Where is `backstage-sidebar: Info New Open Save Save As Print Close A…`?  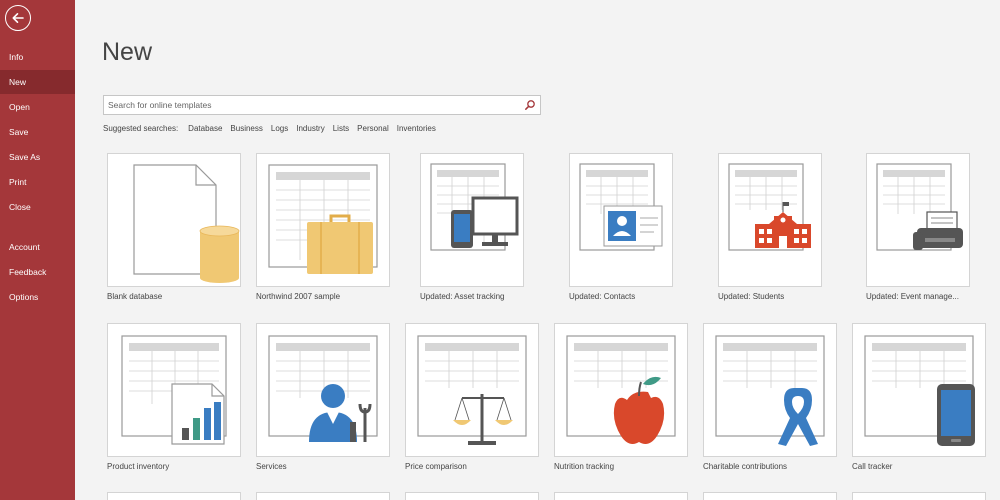 backstage-sidebar: Info New Open Save Save As Print Close A… is located at coordinates (37, 250).